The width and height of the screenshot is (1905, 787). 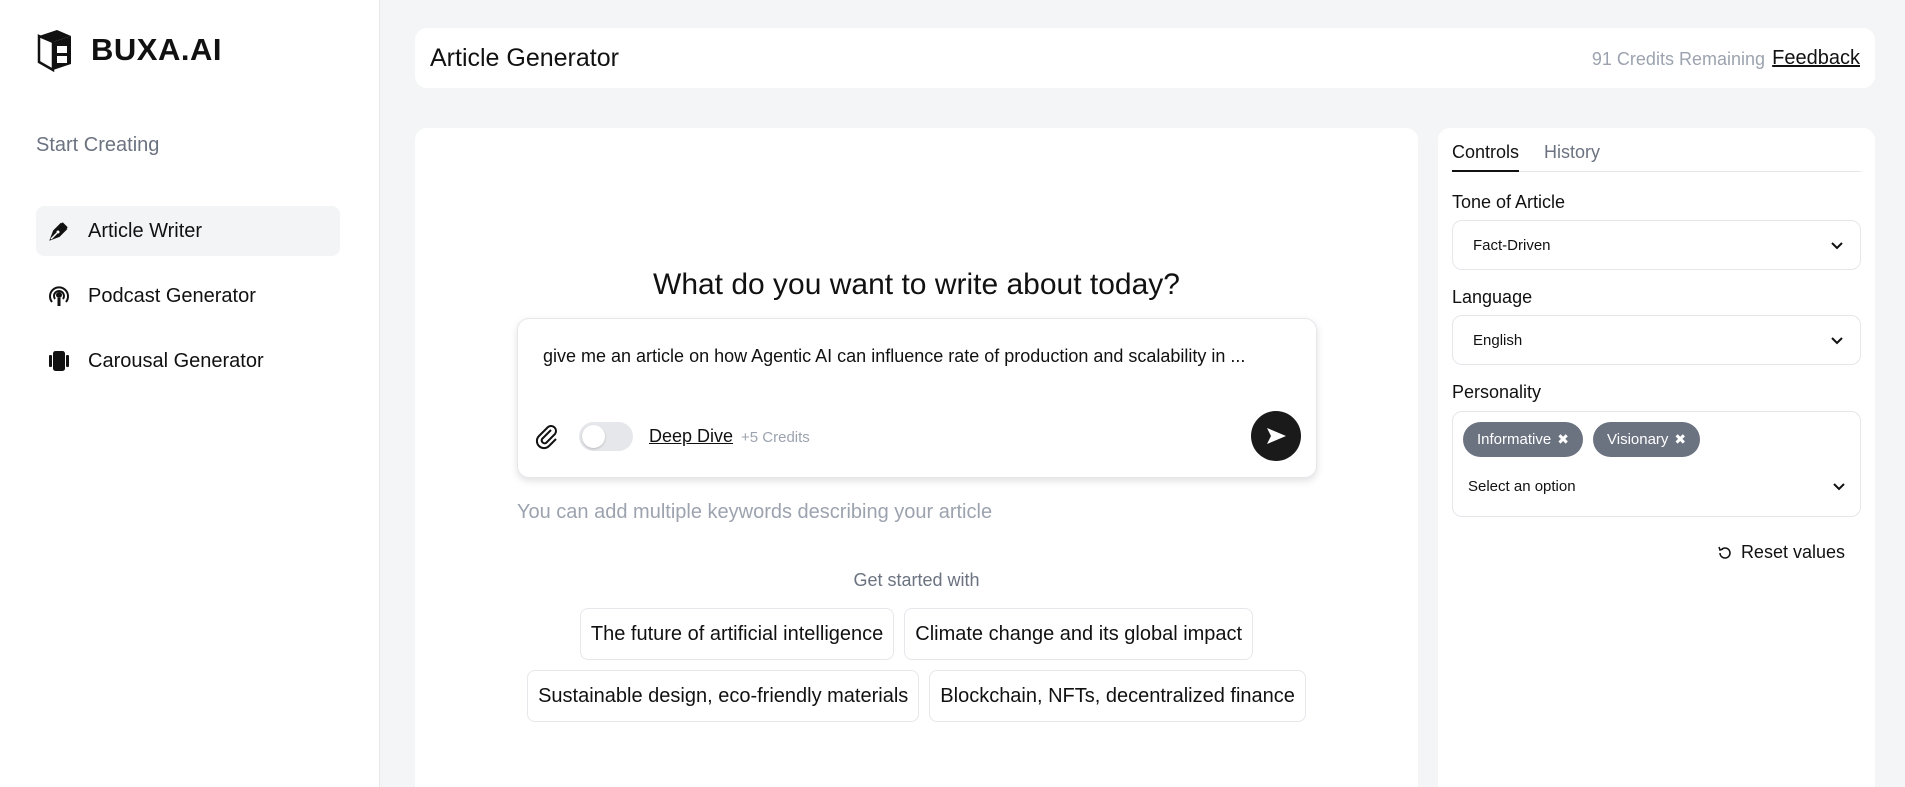 I want to click on controls-tabs: Controls History, so click(x=1656, y=157).